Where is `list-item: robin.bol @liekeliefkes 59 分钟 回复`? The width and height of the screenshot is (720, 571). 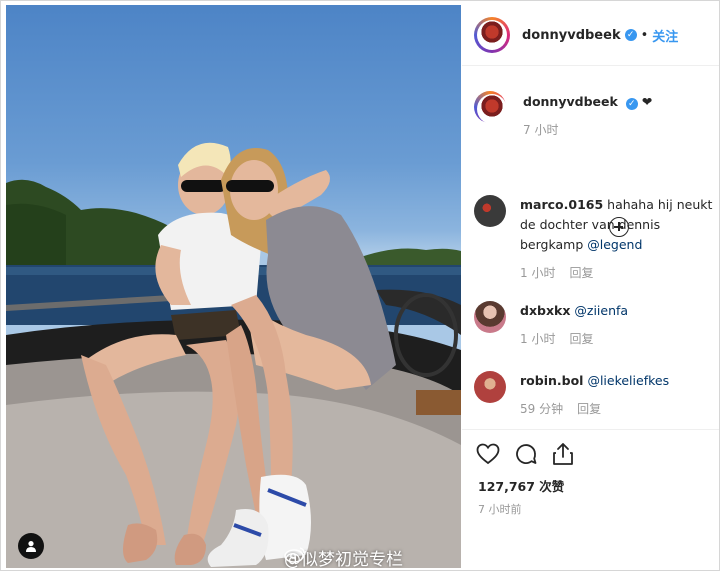
list-item: robin.bol @liekeliefkes 59 分钟 回复 is located at coordinates (594, 395).